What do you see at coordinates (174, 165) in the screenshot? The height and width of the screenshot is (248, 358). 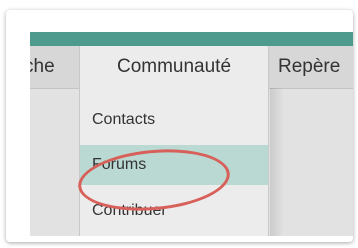 I see `dropdown-item-forums: Forums` at bounding box center [174, 165].